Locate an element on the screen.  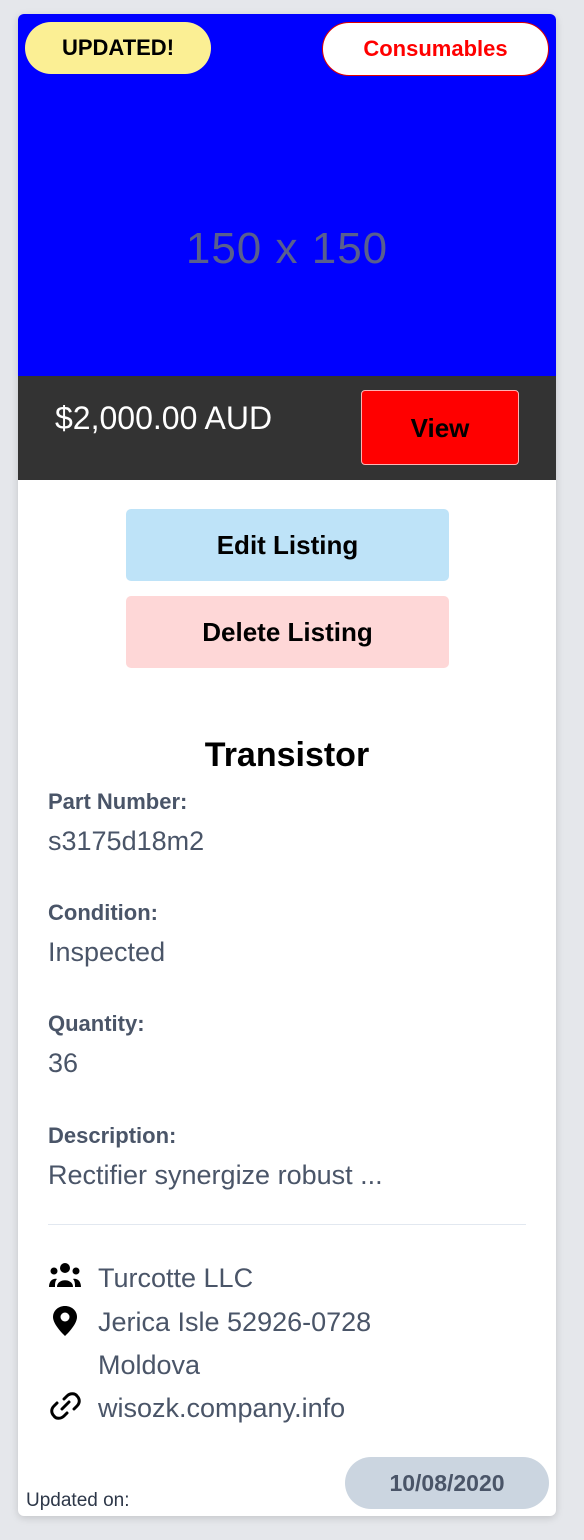
listing-price: $2,000.00 AUD is located at coordinates (164, 418).